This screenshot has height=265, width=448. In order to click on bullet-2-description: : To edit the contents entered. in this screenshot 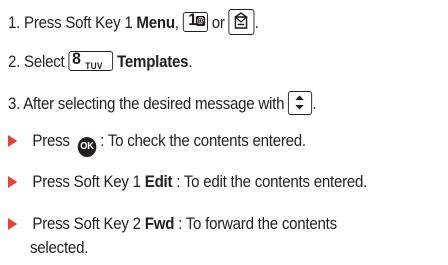, I will do `click(272, 182)`.